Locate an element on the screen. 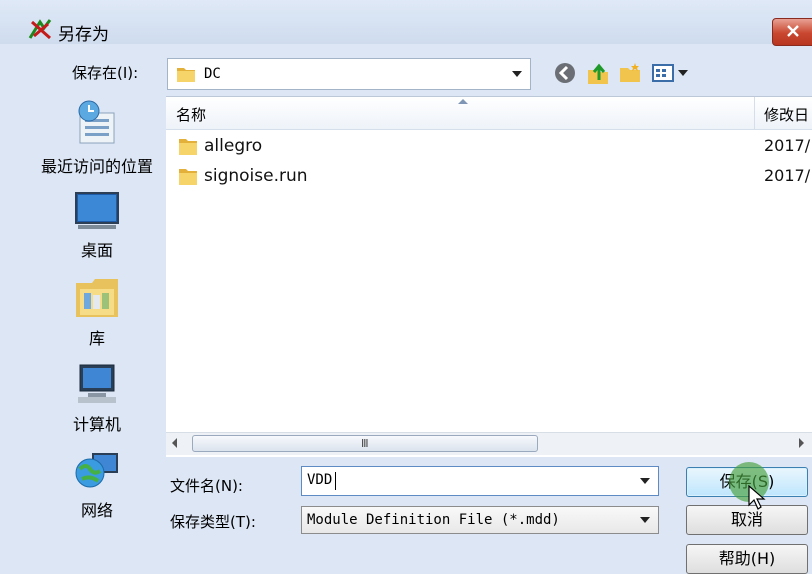 The height and width of the screenshot is (574, 812). place-network: 网络 is located at coordinates (97, 484).